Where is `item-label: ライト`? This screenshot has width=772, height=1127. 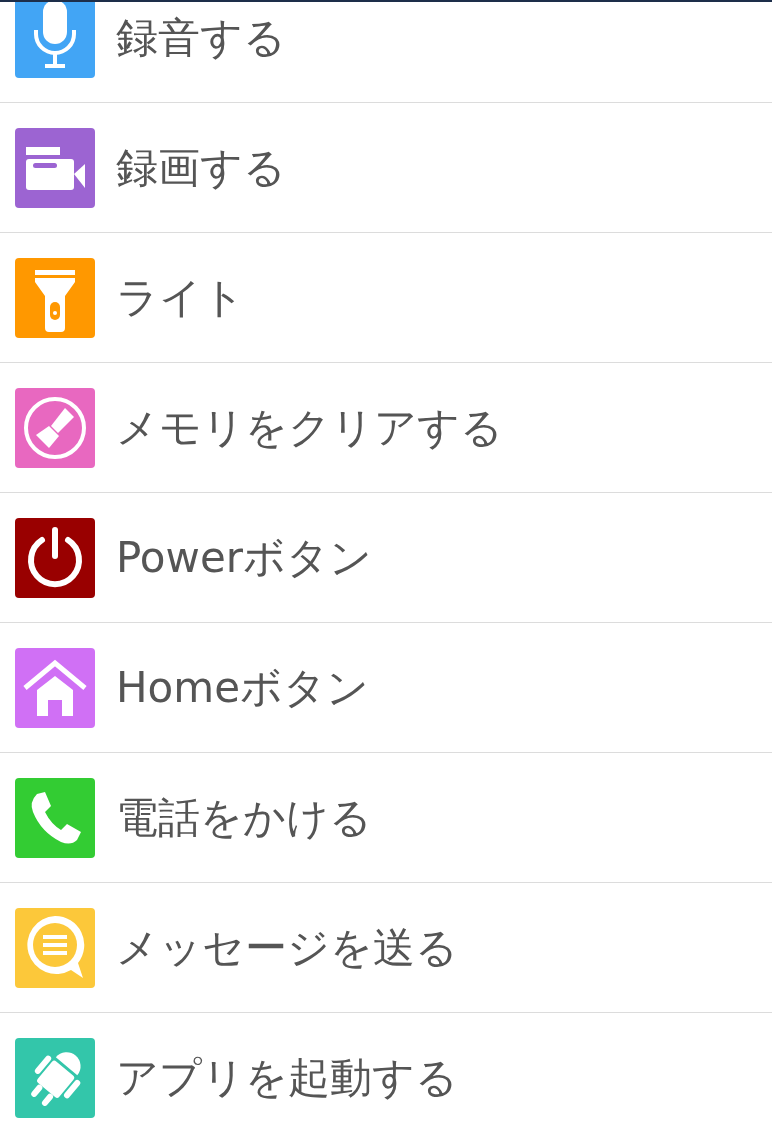 item-label: ライト is located at coordinates (180, 297).